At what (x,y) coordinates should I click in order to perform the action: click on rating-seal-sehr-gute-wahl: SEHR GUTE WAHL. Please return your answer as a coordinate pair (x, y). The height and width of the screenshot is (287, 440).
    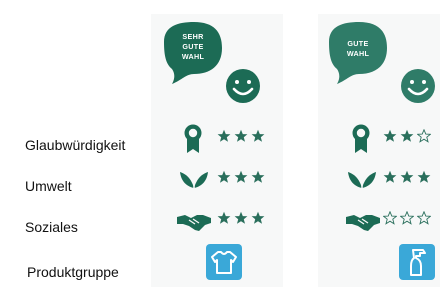
    Looking at the image, I should click on (211, 66).